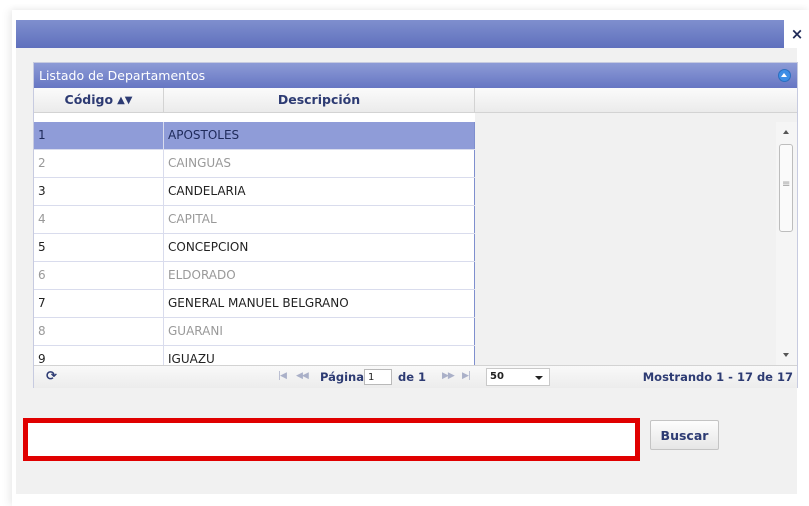 The width and height of the screenshot is (809, 506). What do you see at coordinates (412, 377) in the screenshot?
I see `page-total-label: de 1` at bounding box center [412, 377].